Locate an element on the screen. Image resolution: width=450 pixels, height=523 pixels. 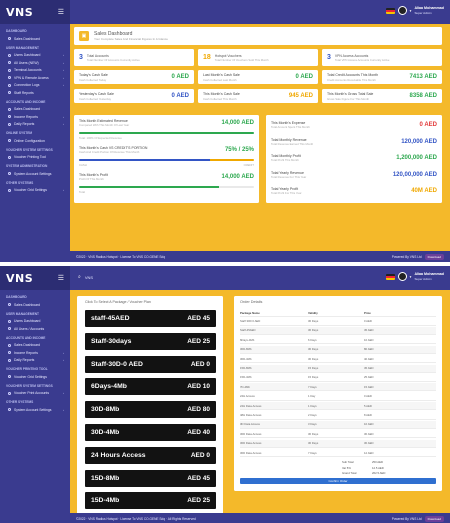
table-cell: 3 Days is located at coordinates (312, 424).